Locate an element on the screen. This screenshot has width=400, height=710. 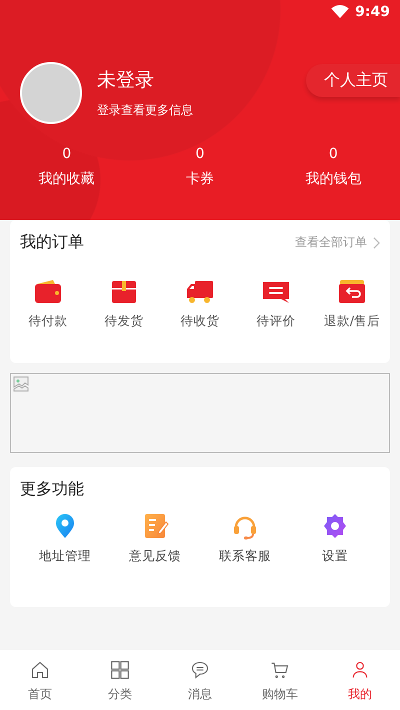
settings-icon is located at coordinates (335, 526).